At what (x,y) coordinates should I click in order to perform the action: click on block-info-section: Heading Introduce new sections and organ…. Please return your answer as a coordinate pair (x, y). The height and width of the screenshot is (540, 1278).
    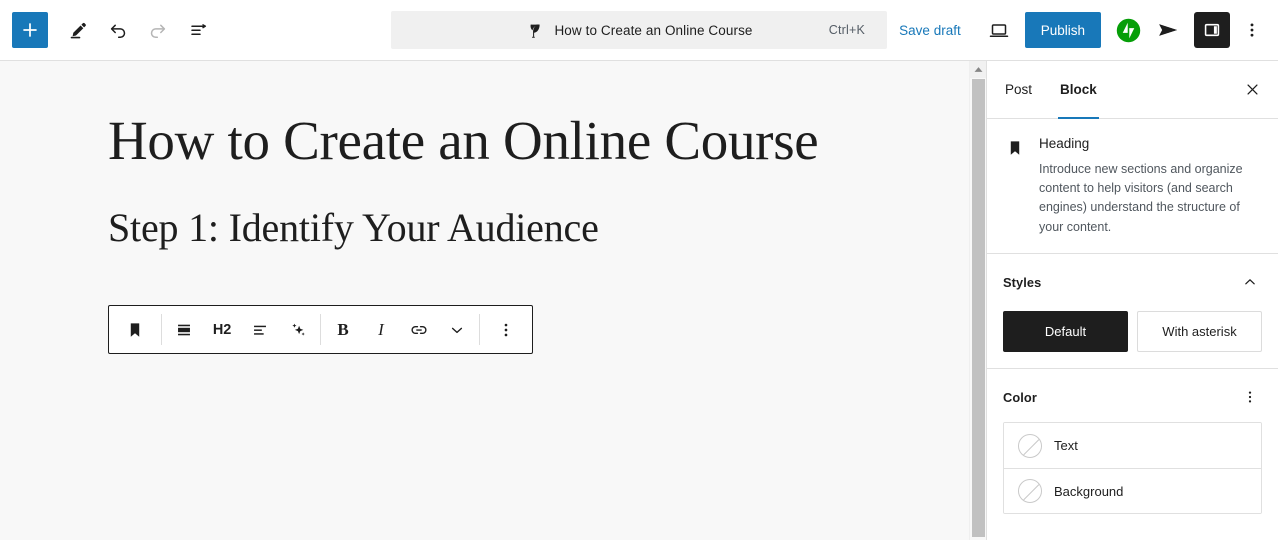
    Looking at the image, I should click on (1132, 187).